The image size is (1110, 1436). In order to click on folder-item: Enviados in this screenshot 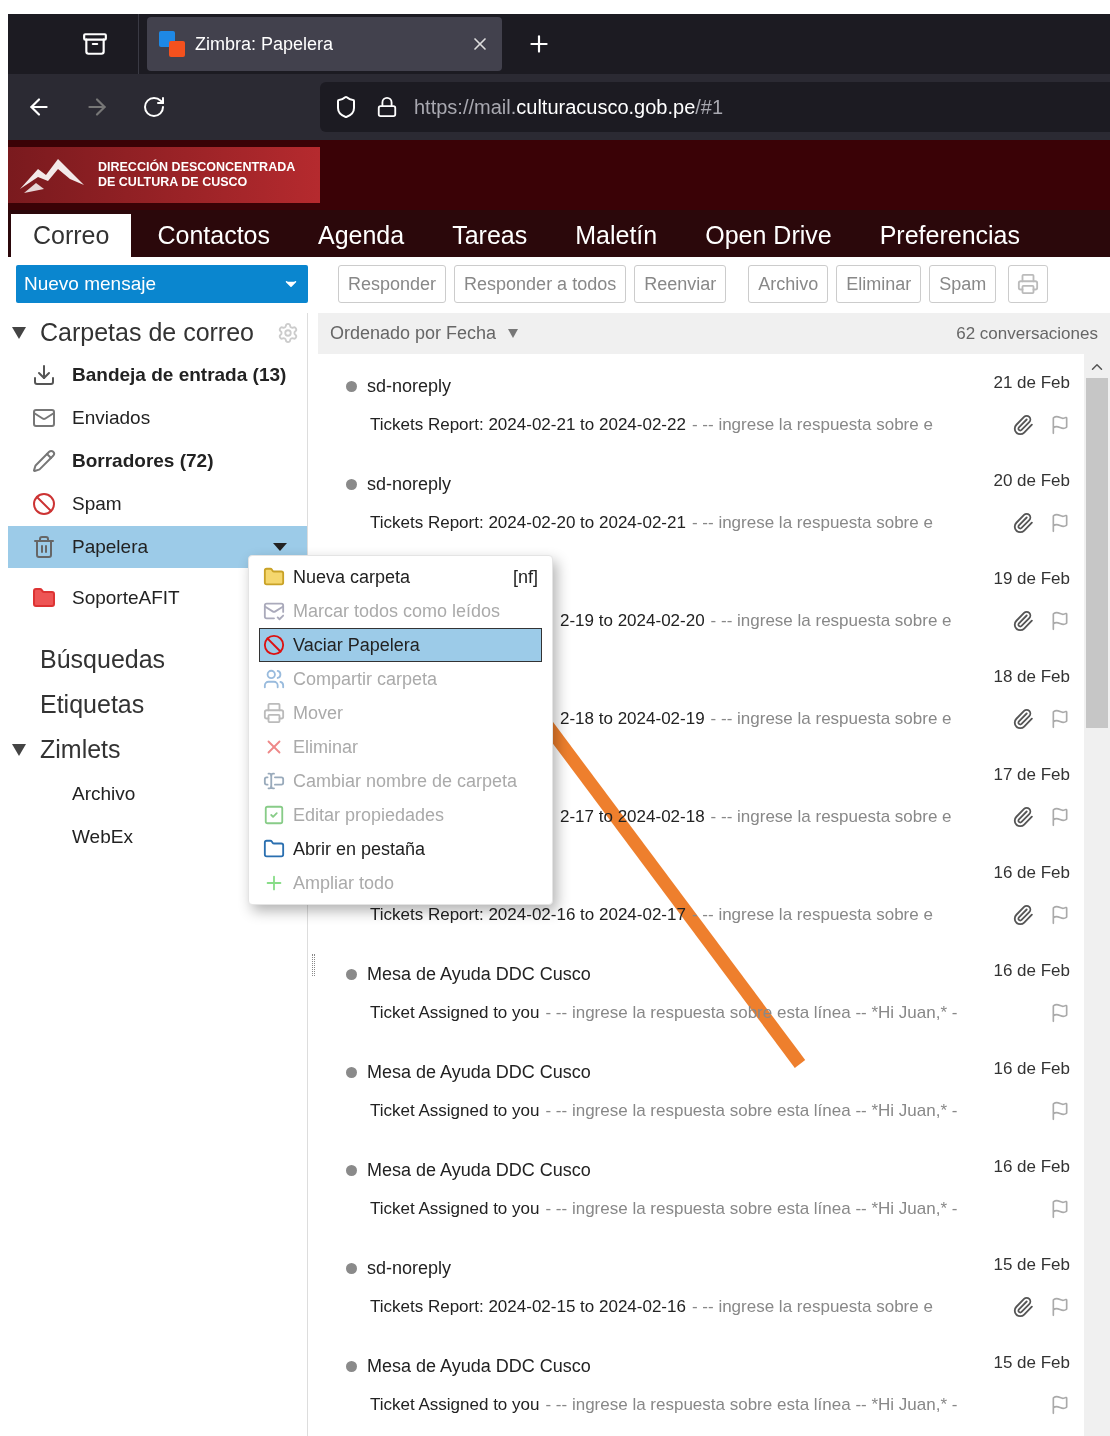, I will do `click(157, 418)`.